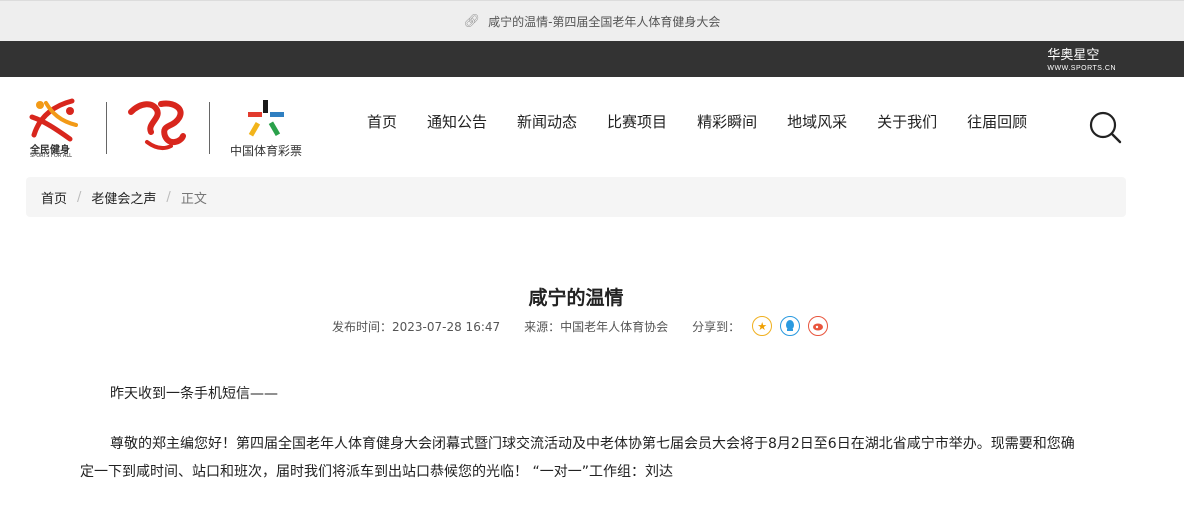 The image size is (1184, 508). Describe the element at coordinates (716, 326) in the screenshot. I see `share-label: 分享到：` at that location.